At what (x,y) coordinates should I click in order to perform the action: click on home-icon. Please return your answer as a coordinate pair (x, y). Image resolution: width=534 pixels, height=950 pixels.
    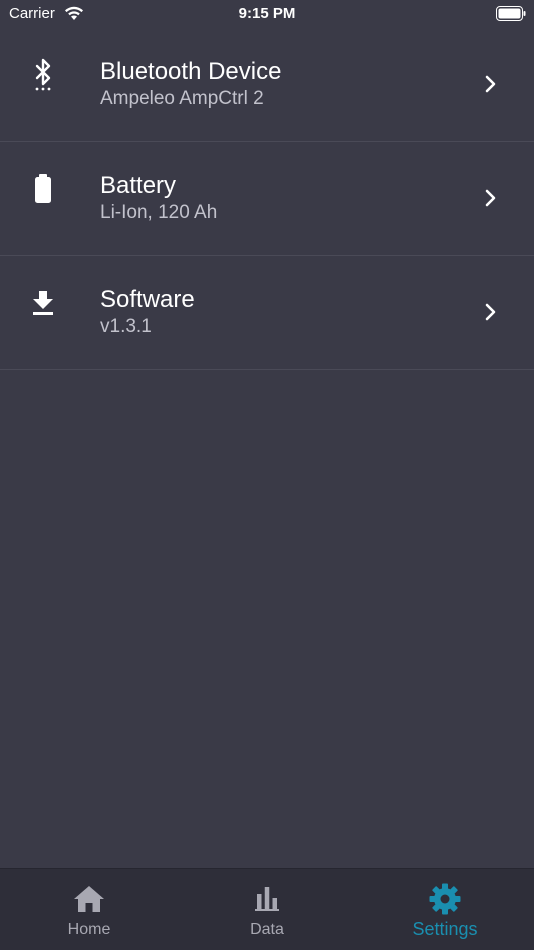
    Looking at the image, I should click on (89, 899).